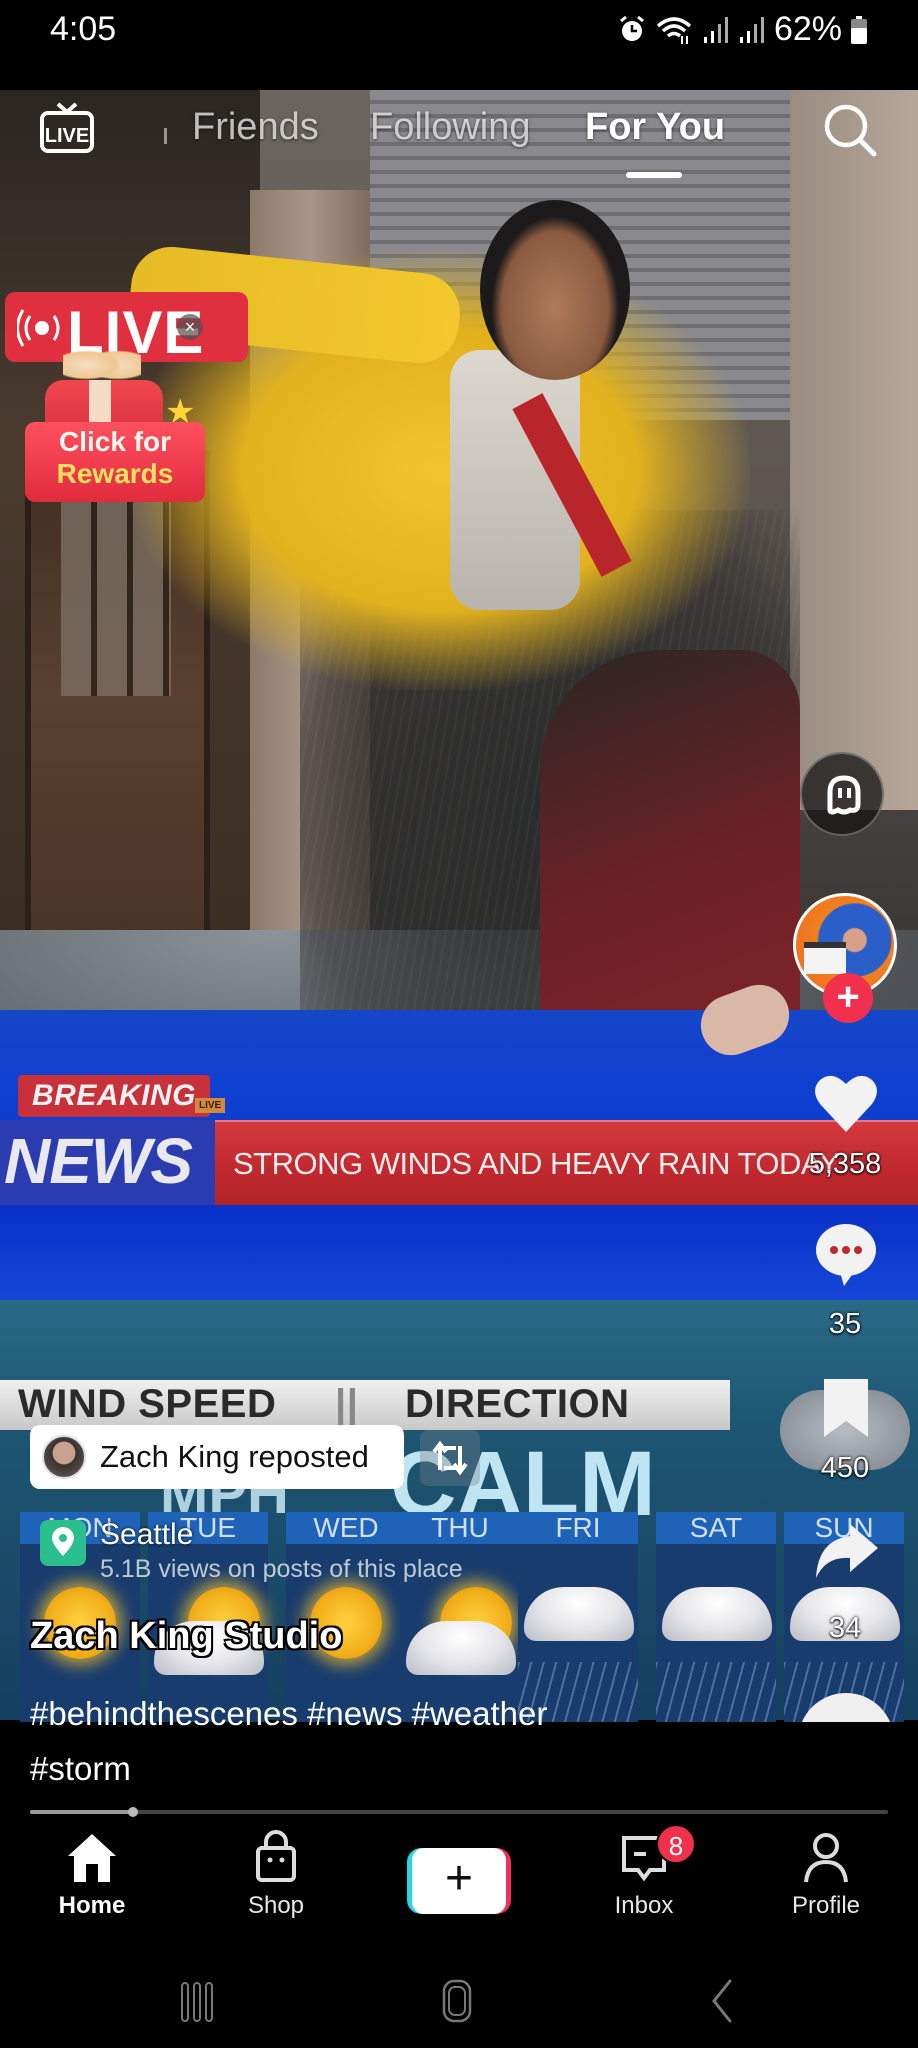  What do you see at coordinates (845, 1324) in the screenshot?
I see `comment-count: 35` at bounding box center [845, 1324].